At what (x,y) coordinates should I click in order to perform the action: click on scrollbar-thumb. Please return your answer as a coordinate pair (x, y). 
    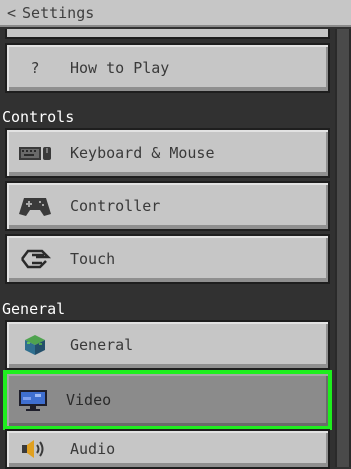
    Looking at the image, I should click on (343, 248).